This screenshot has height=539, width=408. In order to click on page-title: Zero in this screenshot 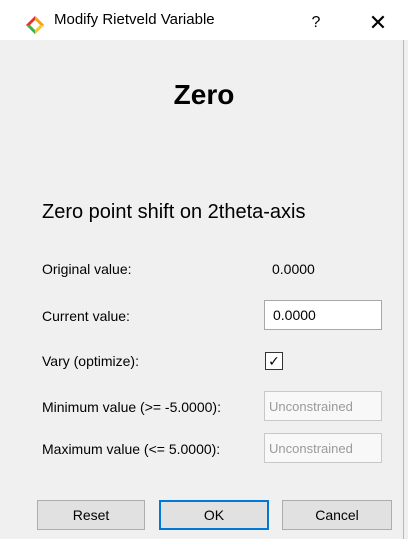, I will do `click(204, 94)`.